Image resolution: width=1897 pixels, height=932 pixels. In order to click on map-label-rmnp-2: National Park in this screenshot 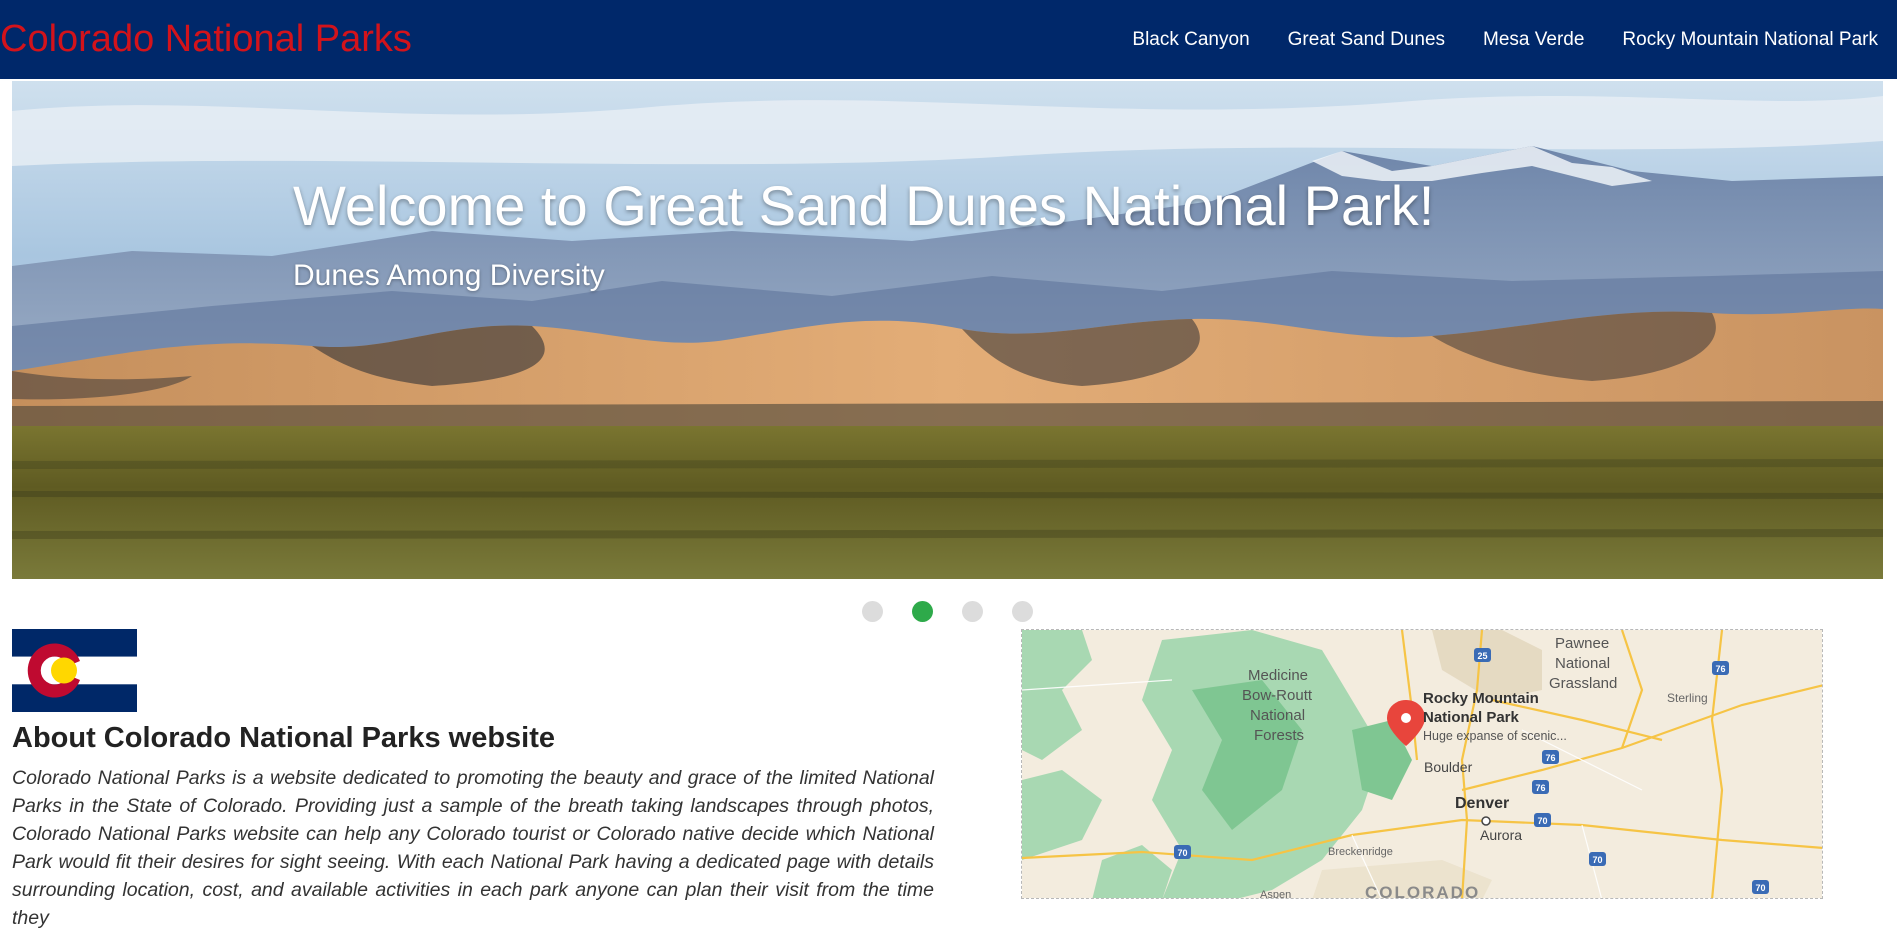, I will do `click(1471, 717)`.